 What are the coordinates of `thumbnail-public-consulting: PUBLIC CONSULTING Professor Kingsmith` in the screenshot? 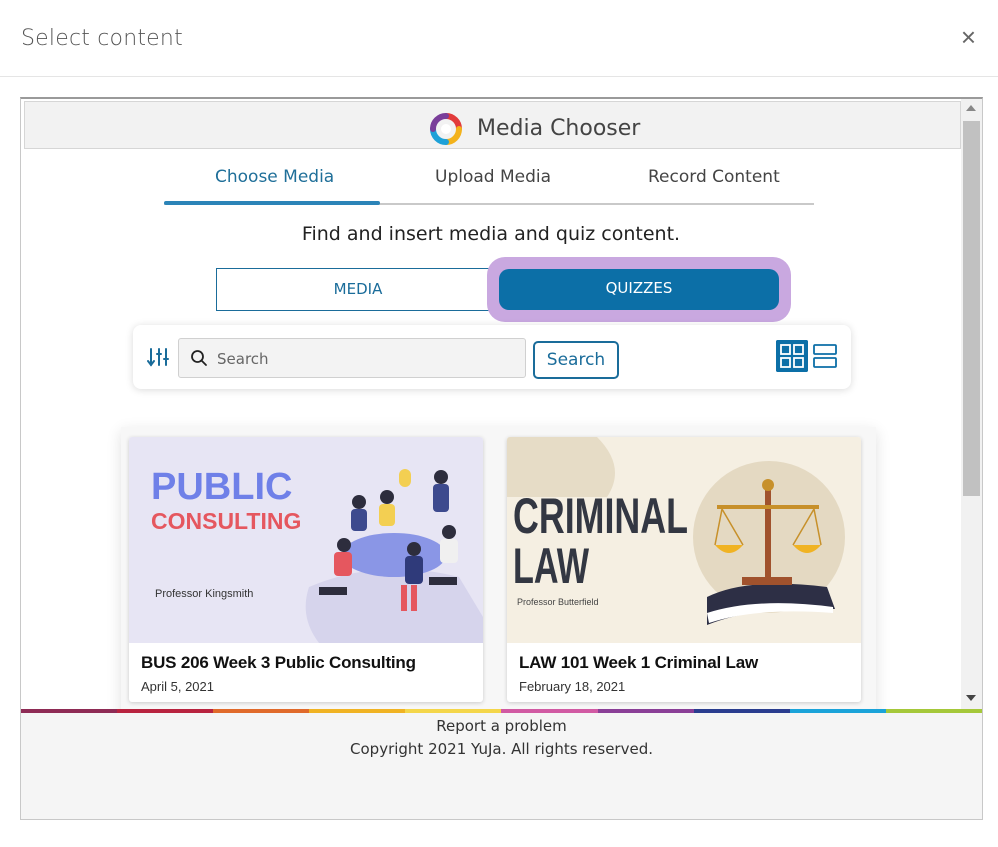 It's located at (306, 540).